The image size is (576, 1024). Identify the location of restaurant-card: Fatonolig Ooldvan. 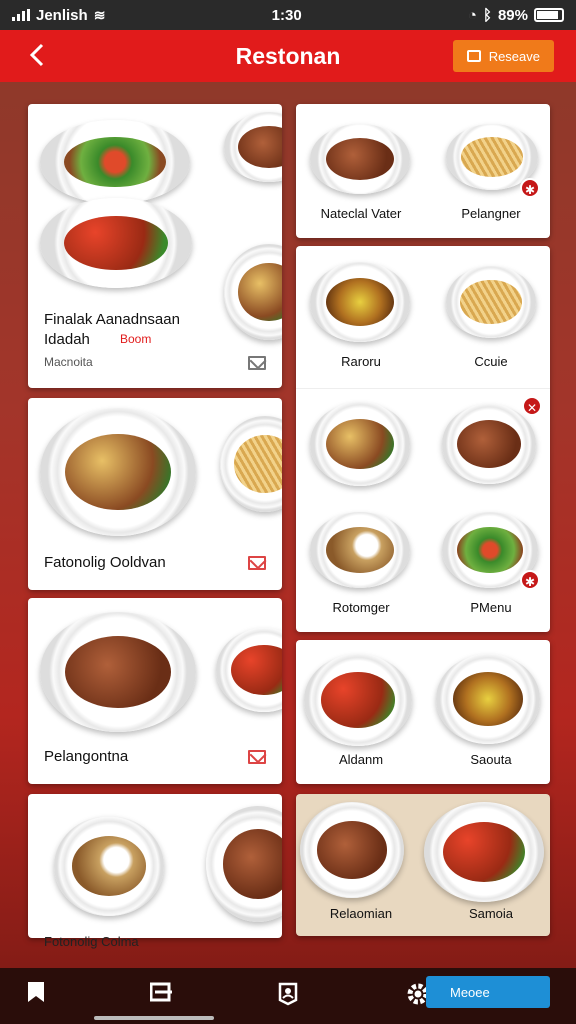
(155, 494).